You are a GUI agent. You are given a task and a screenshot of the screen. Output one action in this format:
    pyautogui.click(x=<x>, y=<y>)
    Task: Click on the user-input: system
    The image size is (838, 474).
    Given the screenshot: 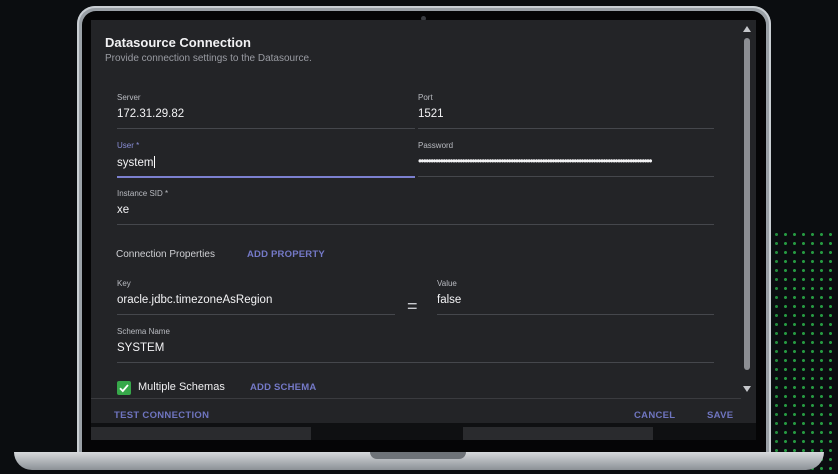 What is the action you would take?
    pyautogui.click(x=266, y=164)
    